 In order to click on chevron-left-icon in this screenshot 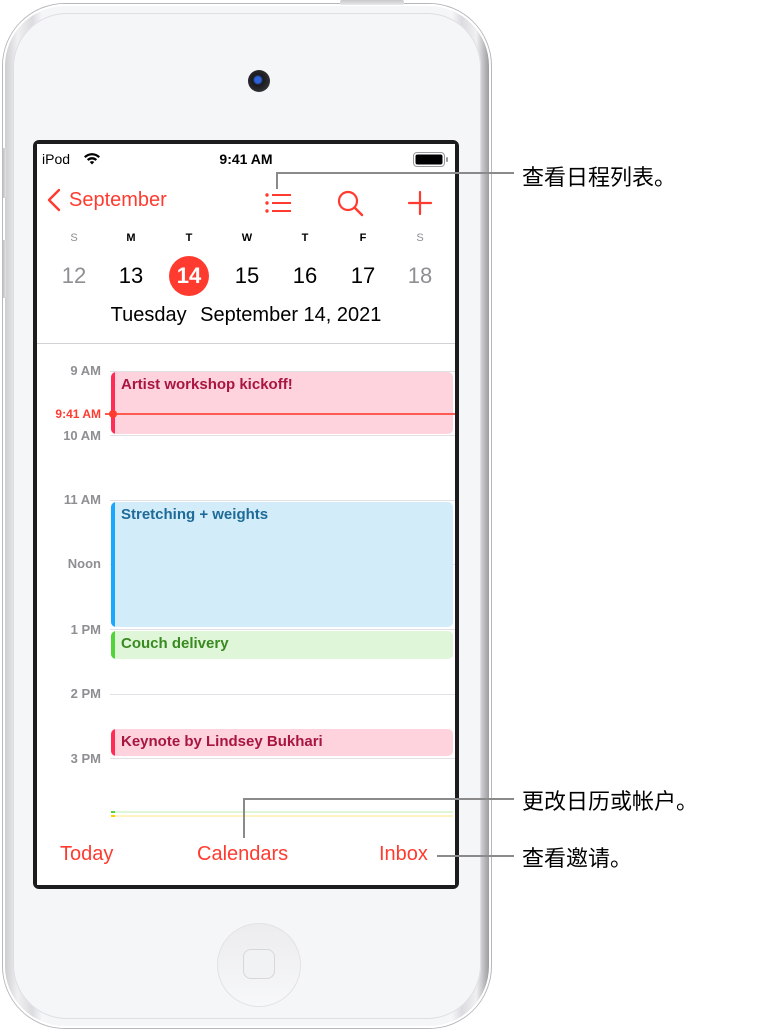, I will do `click(54, 200)`.